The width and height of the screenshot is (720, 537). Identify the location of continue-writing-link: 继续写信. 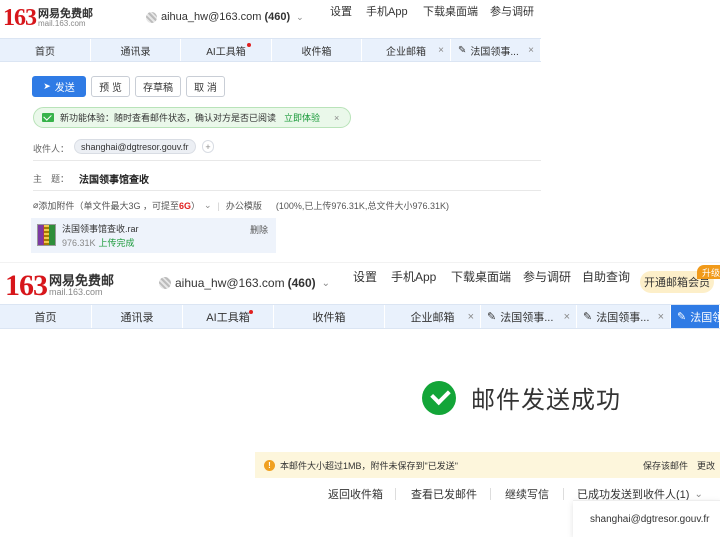
(527, 494).